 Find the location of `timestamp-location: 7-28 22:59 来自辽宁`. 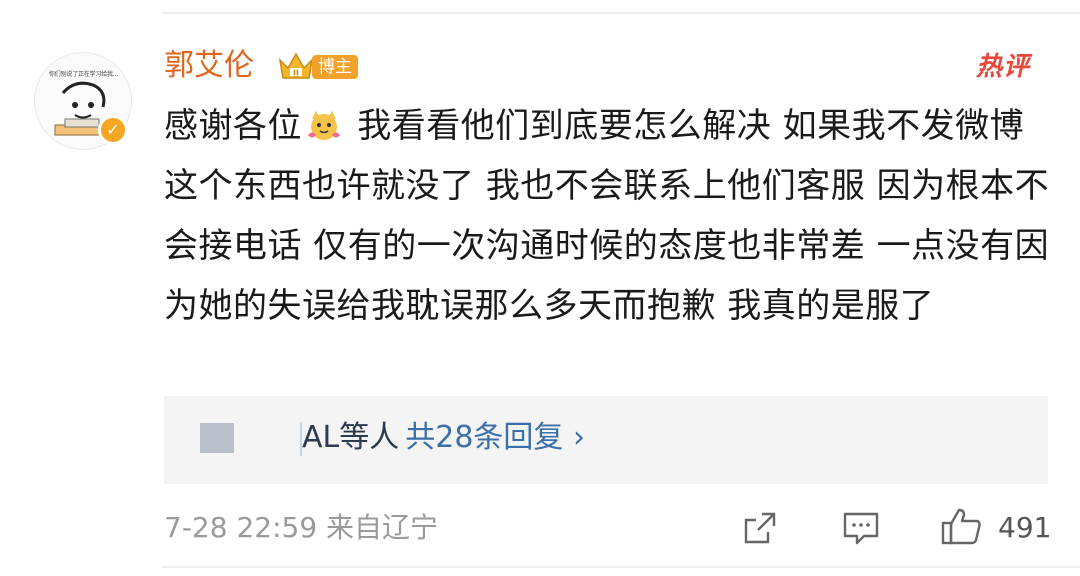

timestamp-location: 7-28 22:59 来自辽宁 is located at coordinates (301, 527).